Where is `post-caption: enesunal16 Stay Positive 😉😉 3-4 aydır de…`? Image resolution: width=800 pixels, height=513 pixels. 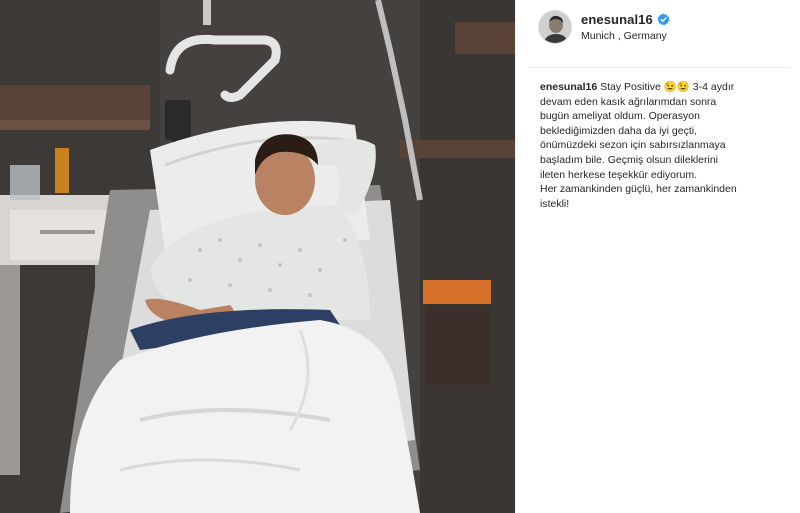 post-caption: enesunal16 Stay Positive 😉😉 3-4 aydır de… is located at coordinates (658, 139).